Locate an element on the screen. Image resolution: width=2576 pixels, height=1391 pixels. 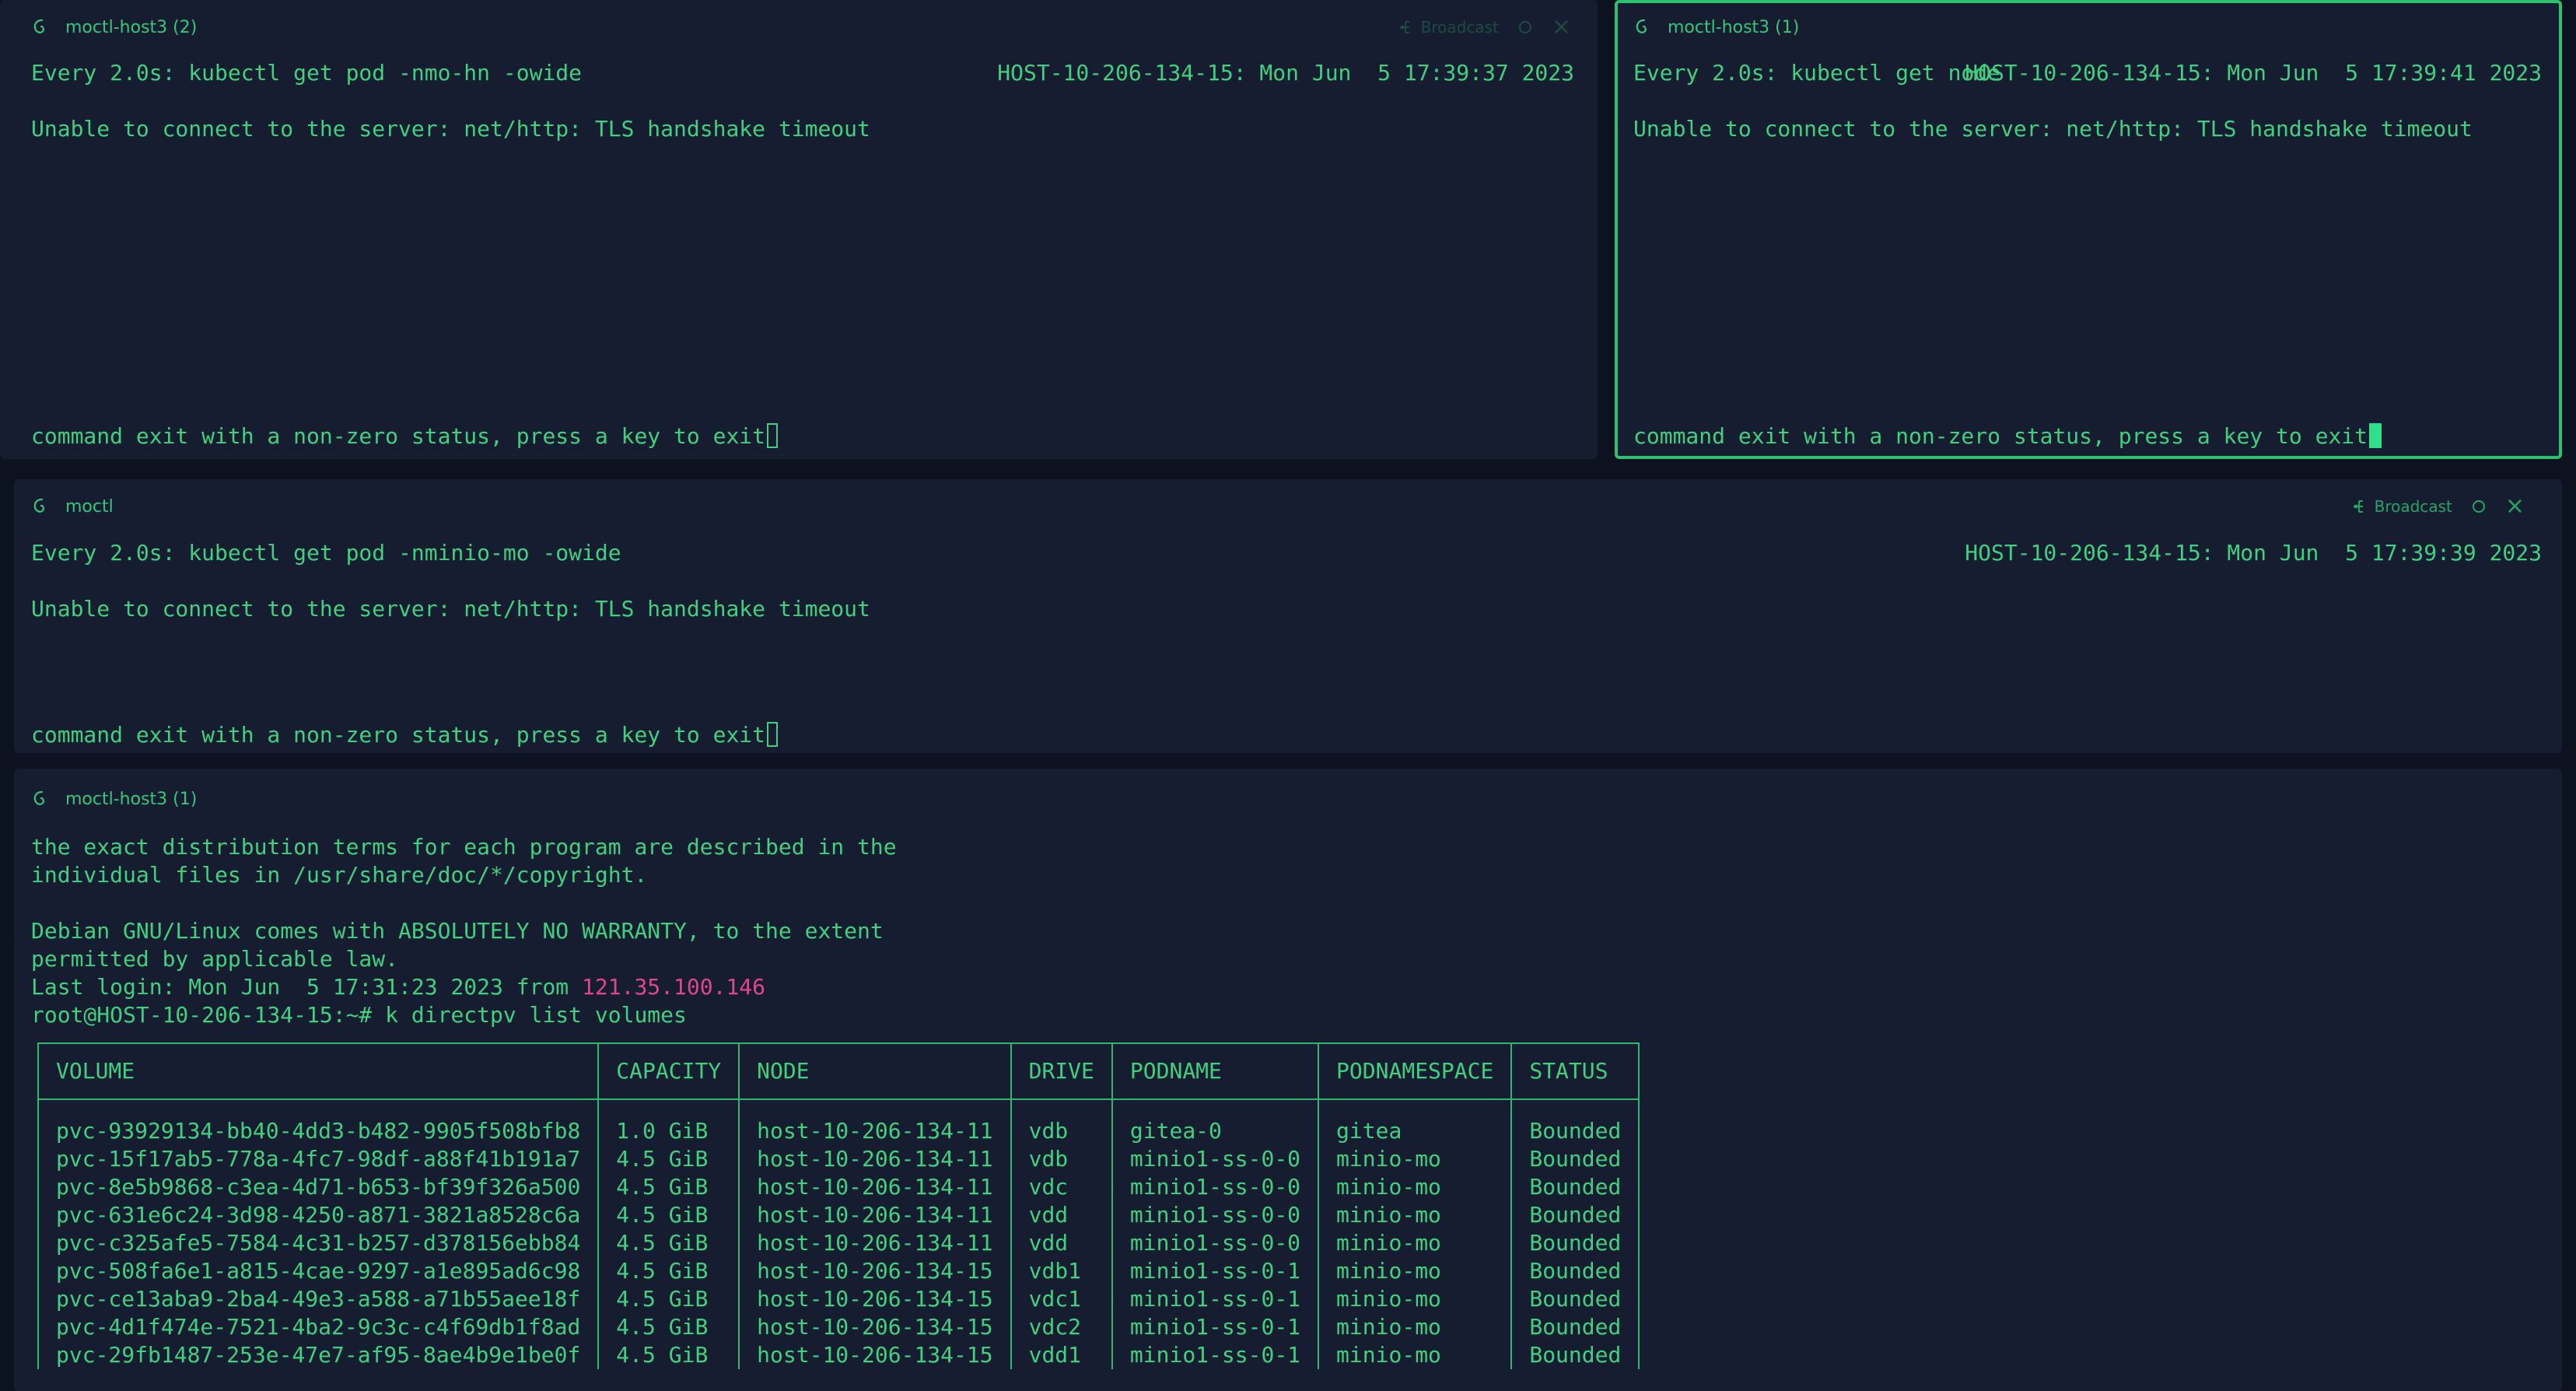
broadcast-icon is located at coordinates (1404, 27).